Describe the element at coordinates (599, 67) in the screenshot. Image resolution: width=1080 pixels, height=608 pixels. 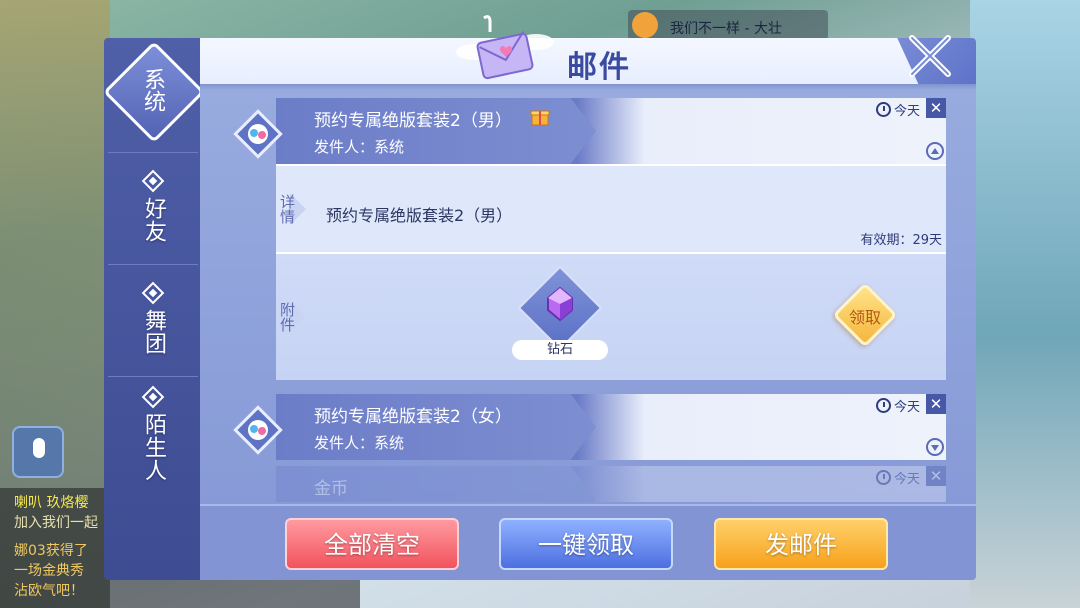
I see `panel-title: 邮件` at that location.